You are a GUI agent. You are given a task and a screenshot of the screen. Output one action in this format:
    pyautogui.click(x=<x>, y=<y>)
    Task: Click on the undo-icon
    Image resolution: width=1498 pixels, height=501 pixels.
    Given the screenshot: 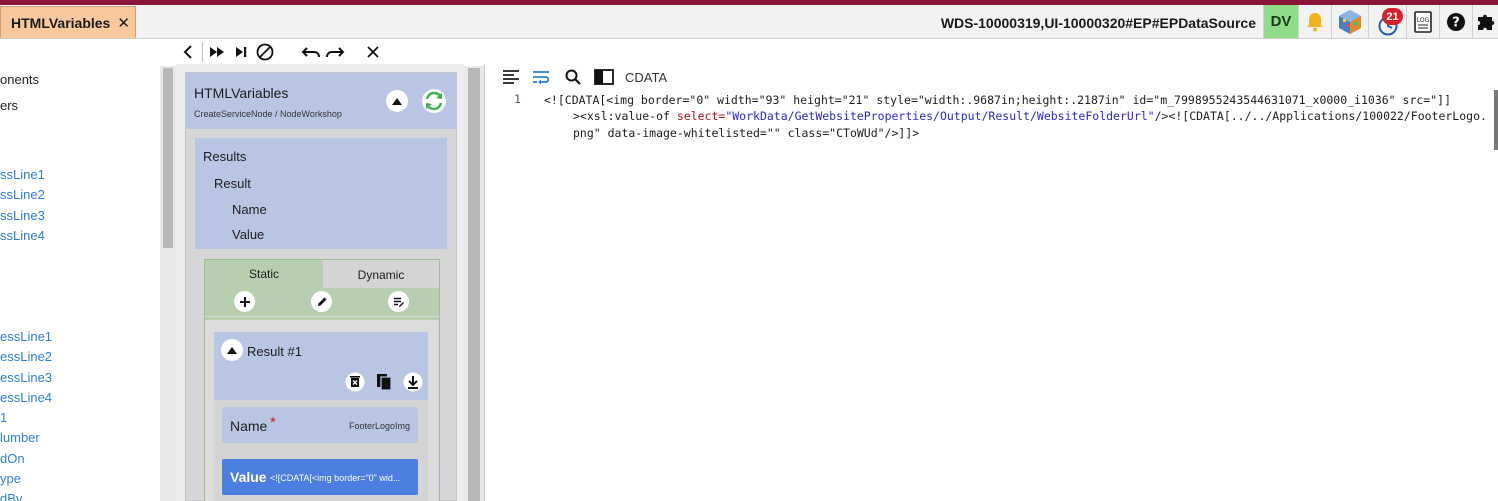 What is the action you would take?
    pyautogui.click(x=311, y=52)
    